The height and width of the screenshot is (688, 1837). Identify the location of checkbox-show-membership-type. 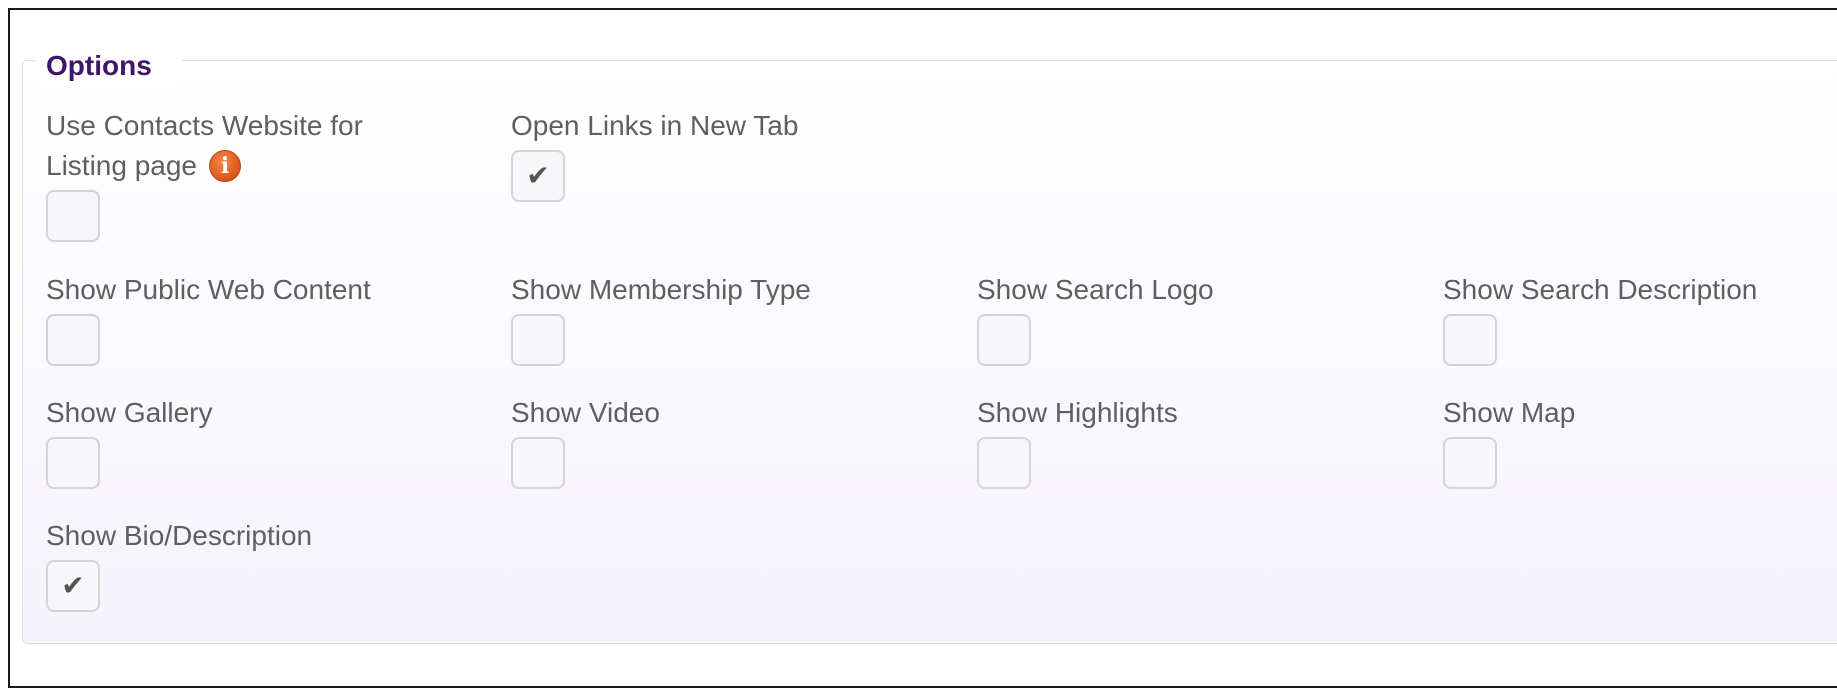
(538, 340).